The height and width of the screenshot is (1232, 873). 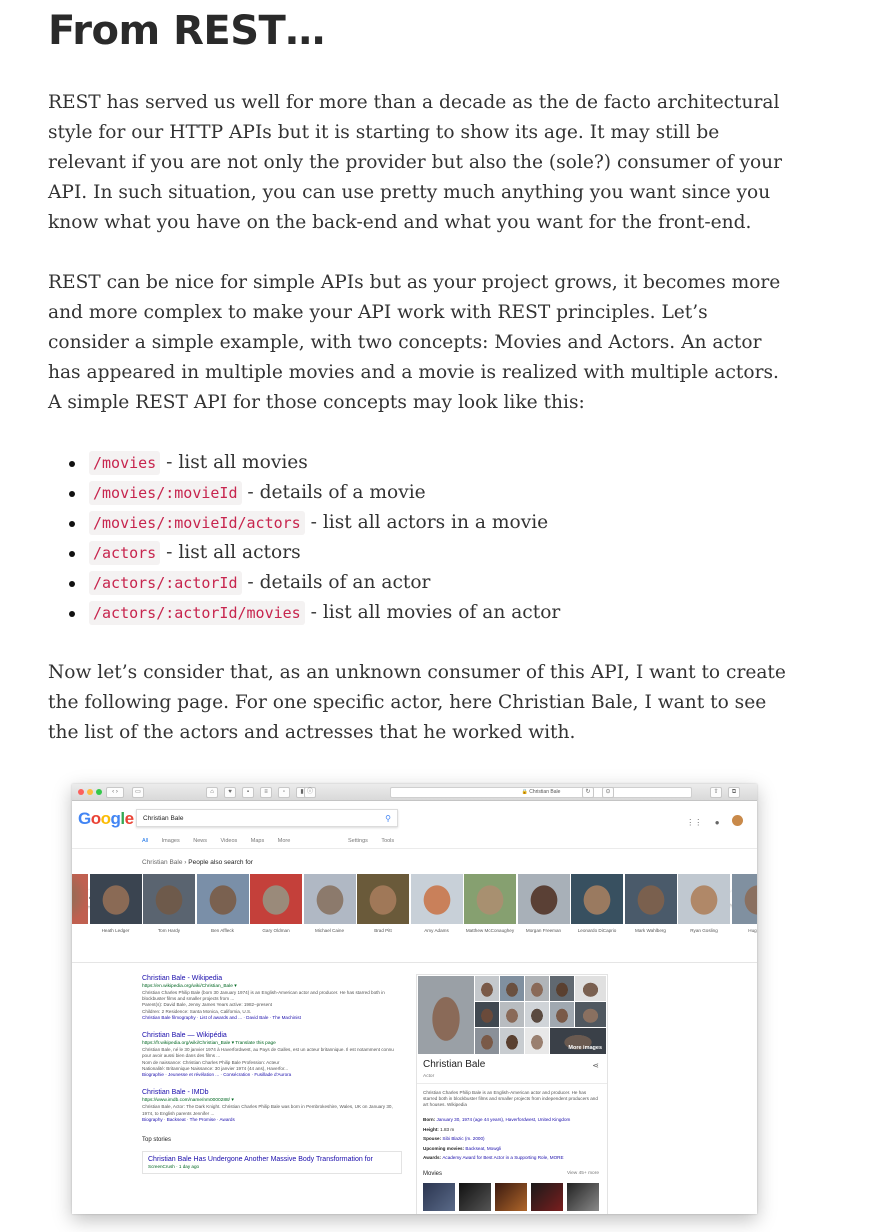 What do you see at coordinates (229, 841) in the screenshot?
I see `tab-videos: Videos` at bounding box center [229, 841].